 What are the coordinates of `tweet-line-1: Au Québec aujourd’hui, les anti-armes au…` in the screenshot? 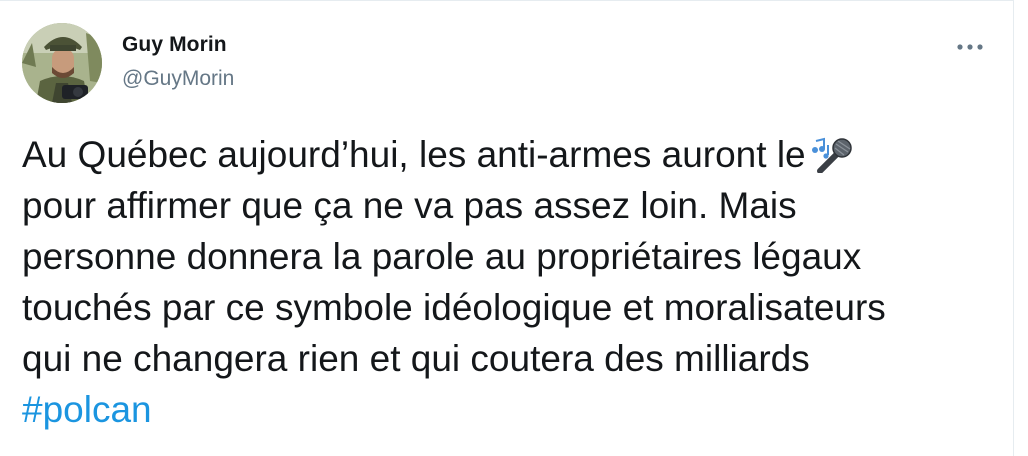 It's located at (502, 154).